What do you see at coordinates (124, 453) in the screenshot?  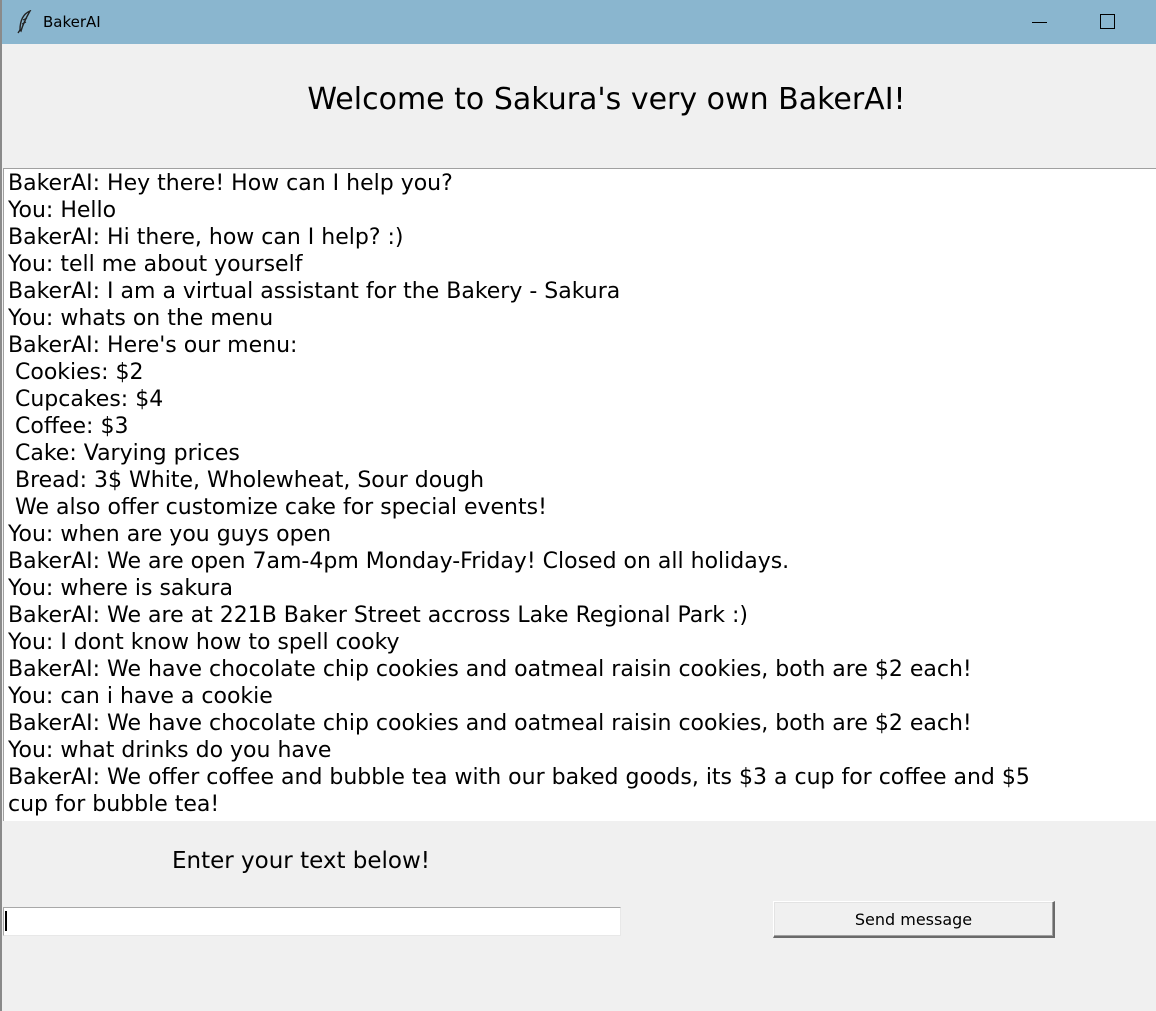 I see `chat-message: Cake: Varying prices` at bounding box center [124, 453].